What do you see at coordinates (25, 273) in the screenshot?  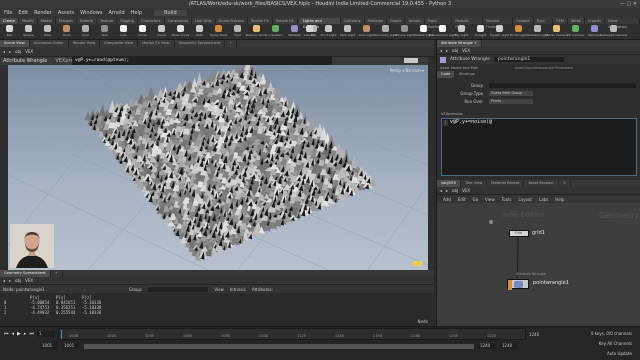 I see `tab-geometry-spreadsheet-bottom: Geometry Spreadsheet` at bounding box center [25, 273].